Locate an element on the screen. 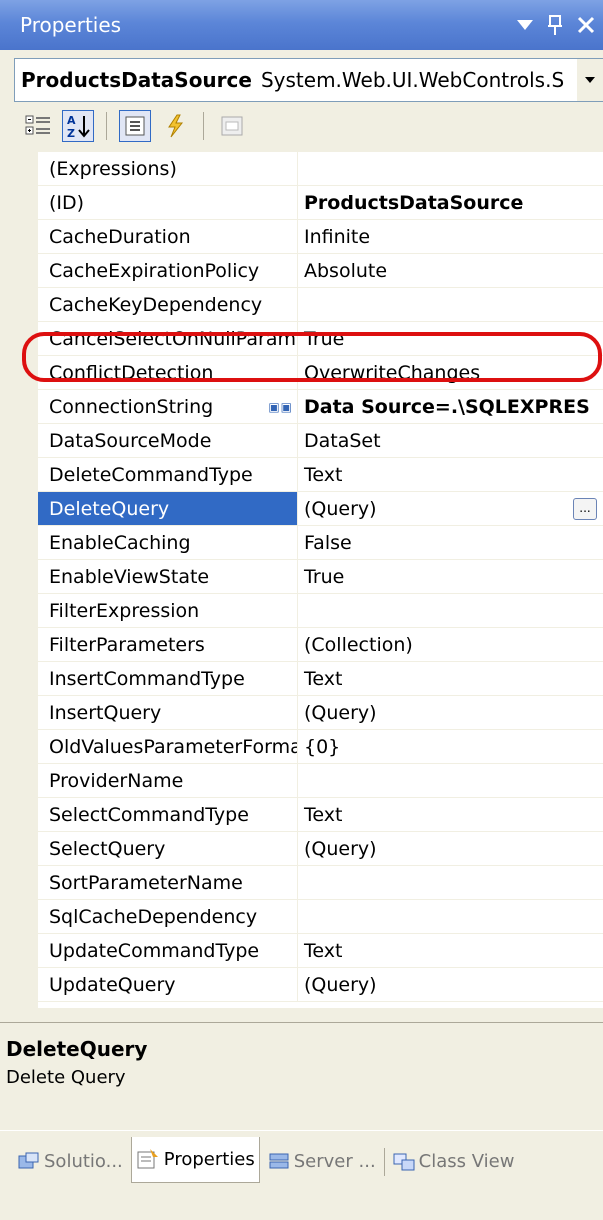 This screenshot has height=1220, width=603. svg-text: A is located at coordinates (71, 120).